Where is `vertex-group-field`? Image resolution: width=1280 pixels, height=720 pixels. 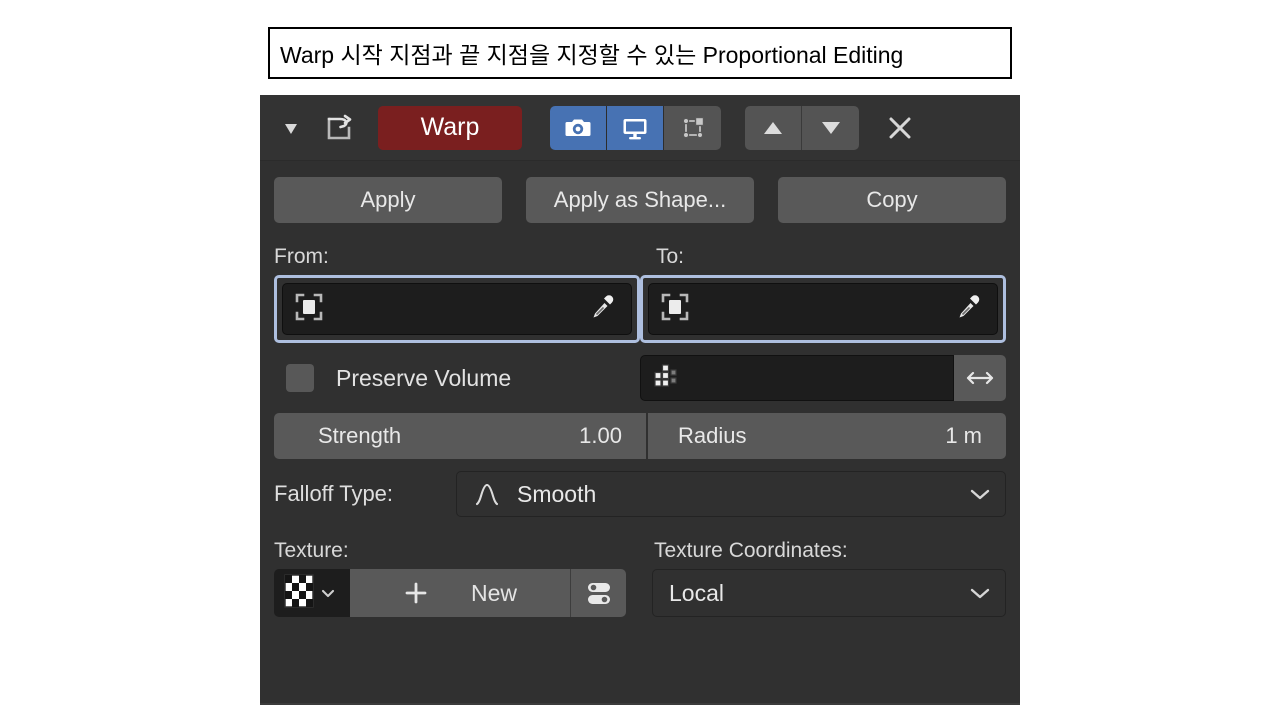 vertex-group-field is located at coordinates (797, 378).